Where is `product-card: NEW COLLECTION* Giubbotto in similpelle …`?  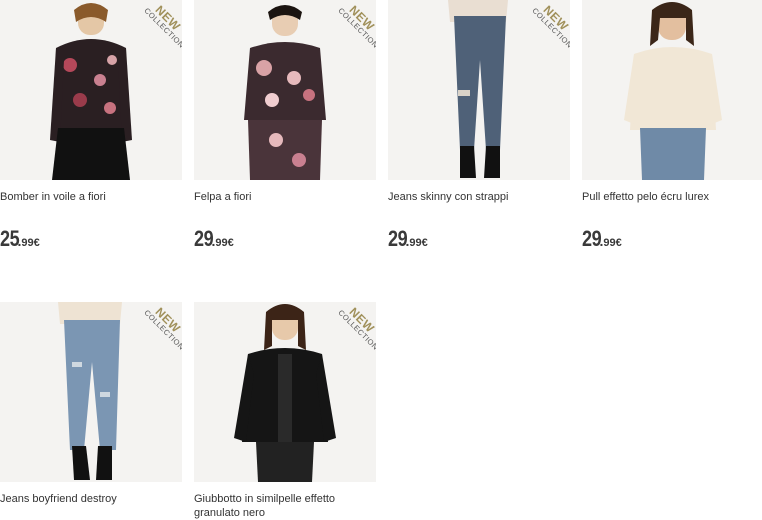
product-card: NEW COLLECTION* Giubbotto in similpelle … is located at coordinates (287, 410).